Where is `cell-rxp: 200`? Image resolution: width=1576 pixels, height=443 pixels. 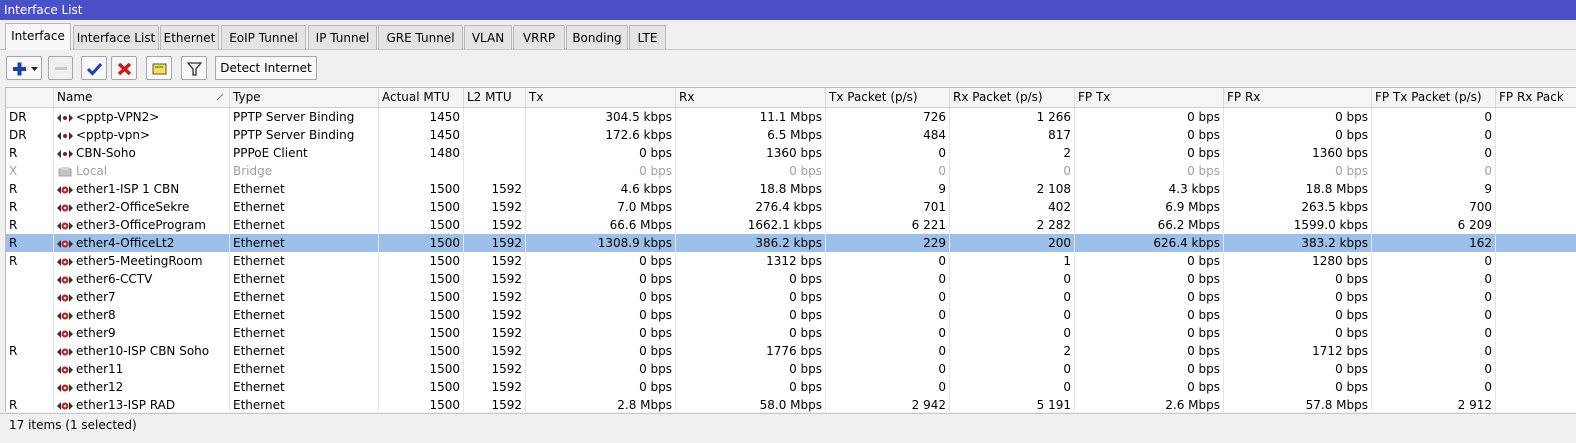
cell-rxp: 200 is located at coordinates (1012, 243).